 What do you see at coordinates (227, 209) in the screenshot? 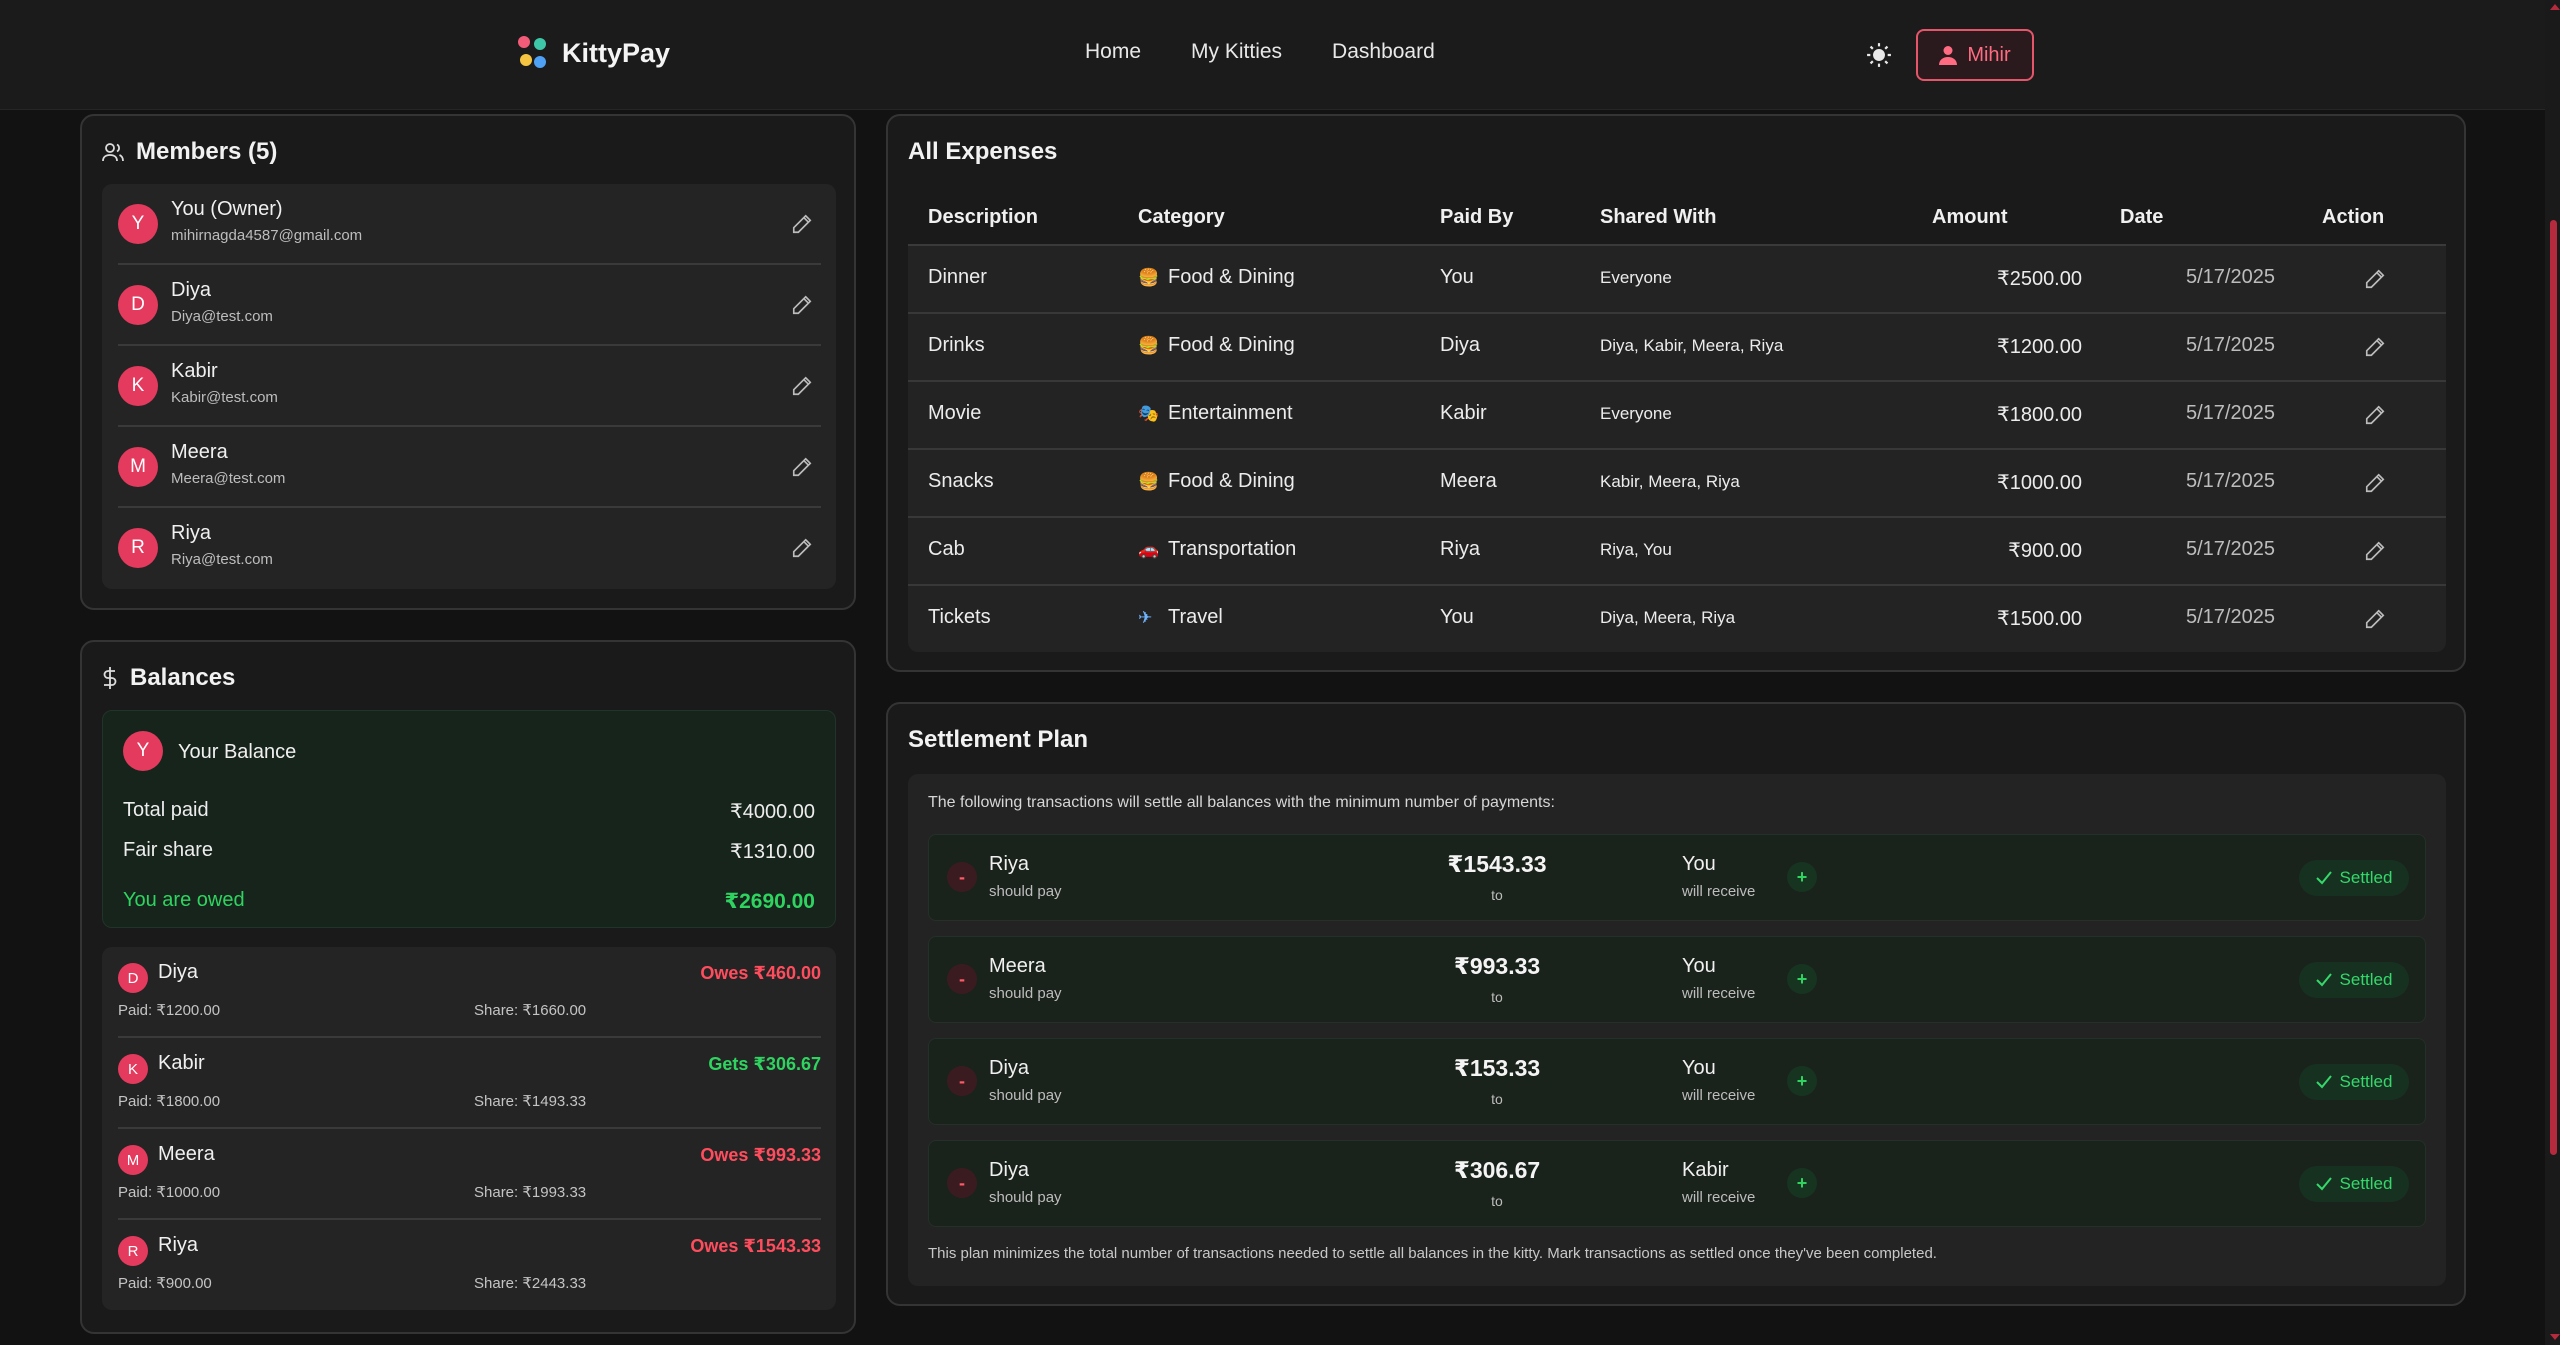
I see `member-name: You (Owner)` at bounding box center [227, 209].